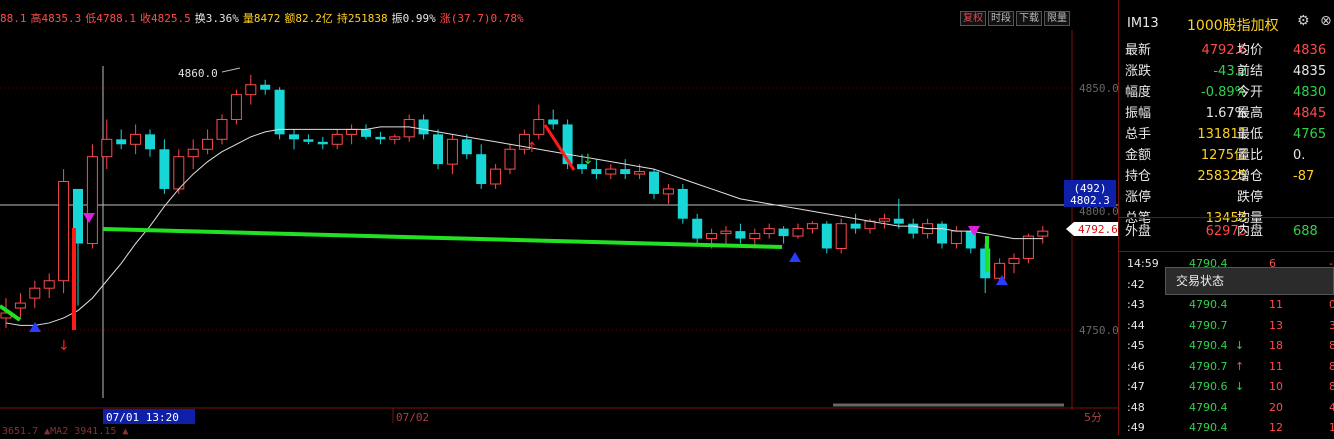 The width and height of the screenshot is (1334, 439). I want to click on cursor-price: 4802.3, so click(1090, 200).